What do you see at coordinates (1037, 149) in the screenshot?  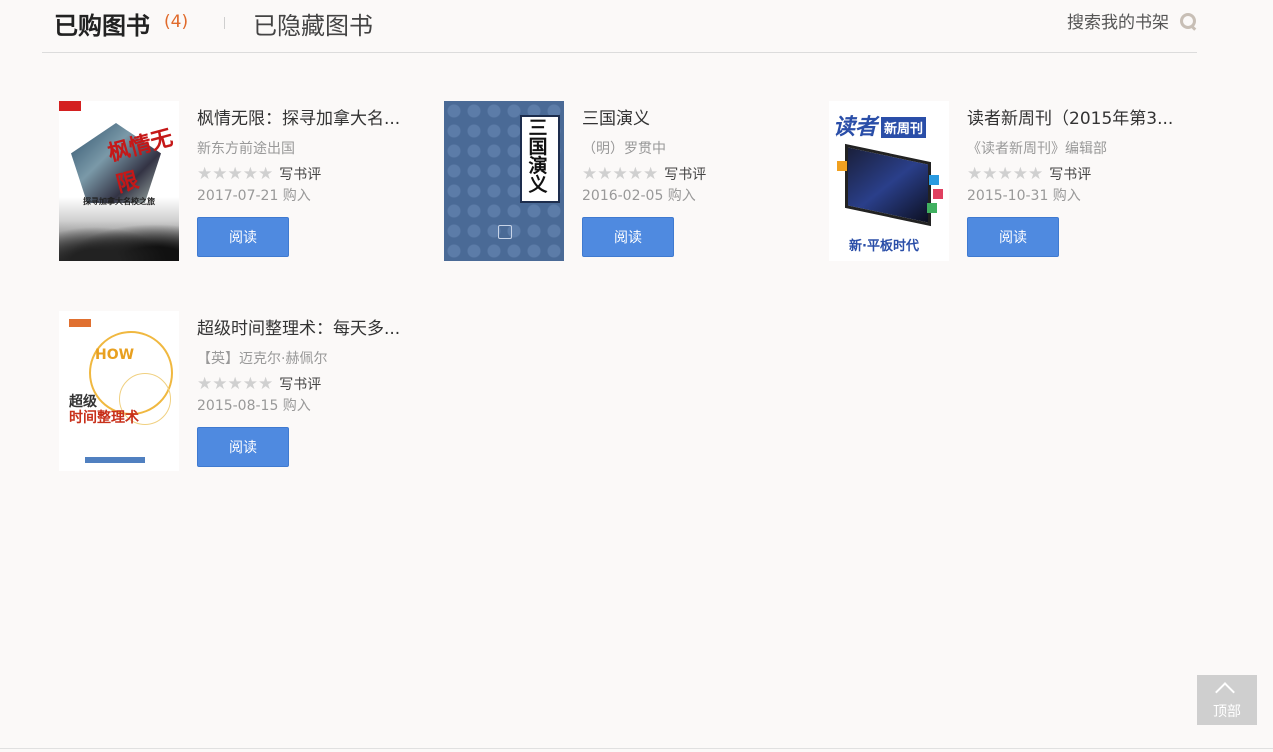 I see `book-author: 《读者新周刊》编辑部` at bounding box center [1037, 149].